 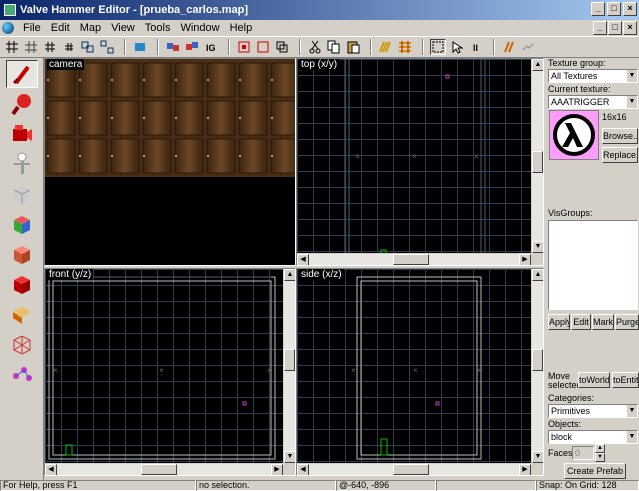 What do you see at coordinates (90, 28) in the screenshot?
I see `menu-map: Map` at bounding box center [90, 28].